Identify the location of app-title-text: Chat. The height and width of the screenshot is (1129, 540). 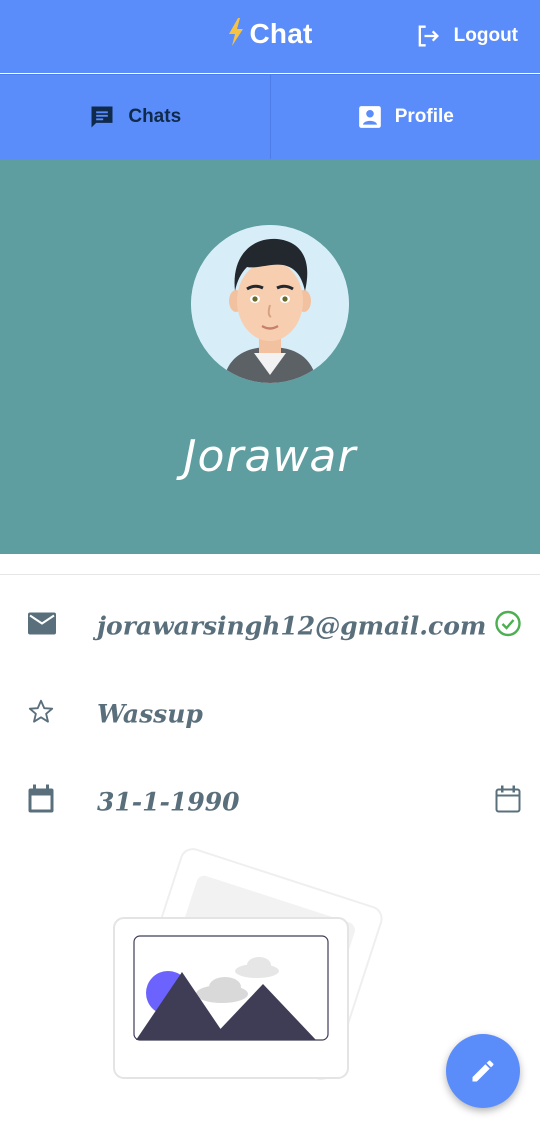
(281, 33).